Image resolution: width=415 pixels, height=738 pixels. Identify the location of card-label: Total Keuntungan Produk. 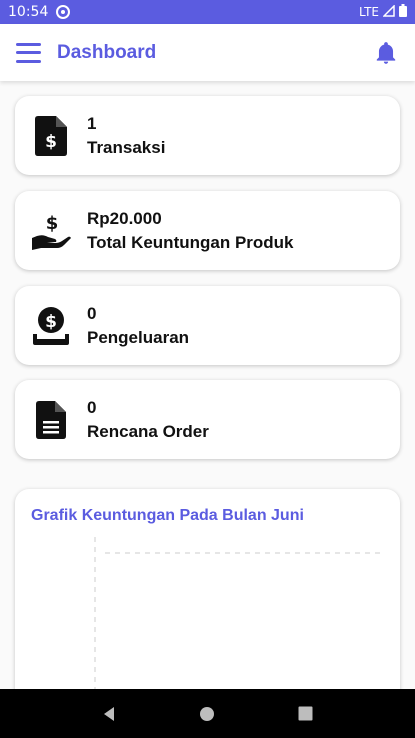
(190, 242).